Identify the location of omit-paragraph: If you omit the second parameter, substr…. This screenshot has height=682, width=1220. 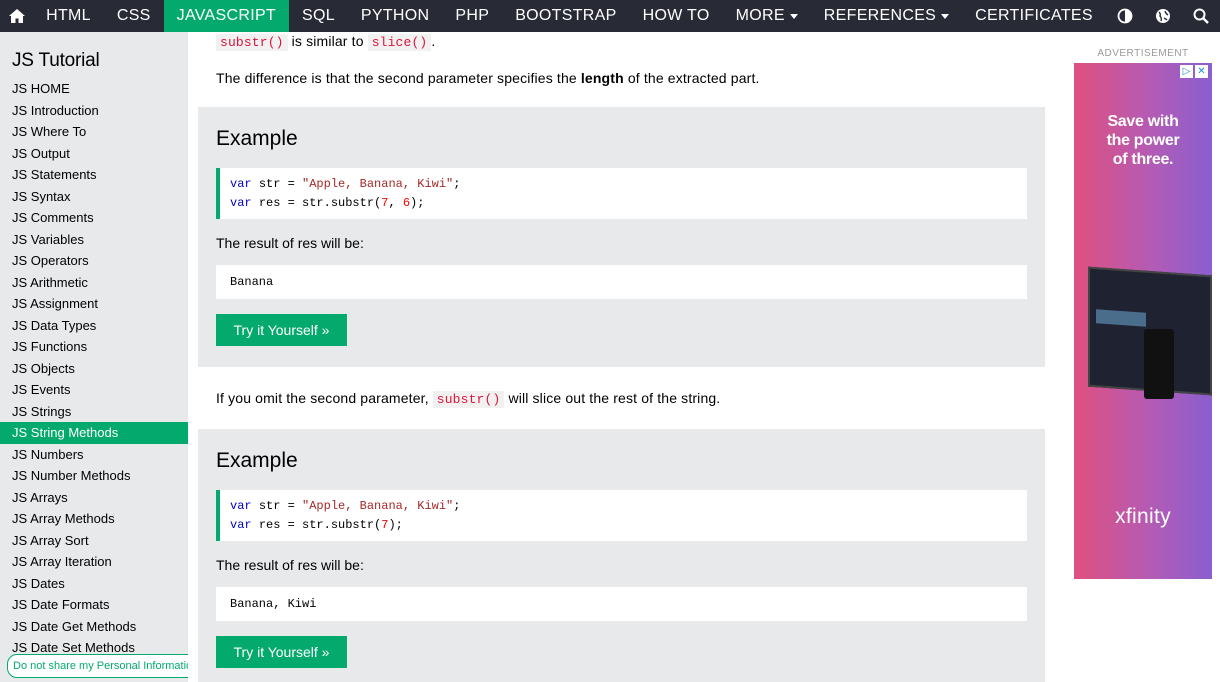
(468, 399).